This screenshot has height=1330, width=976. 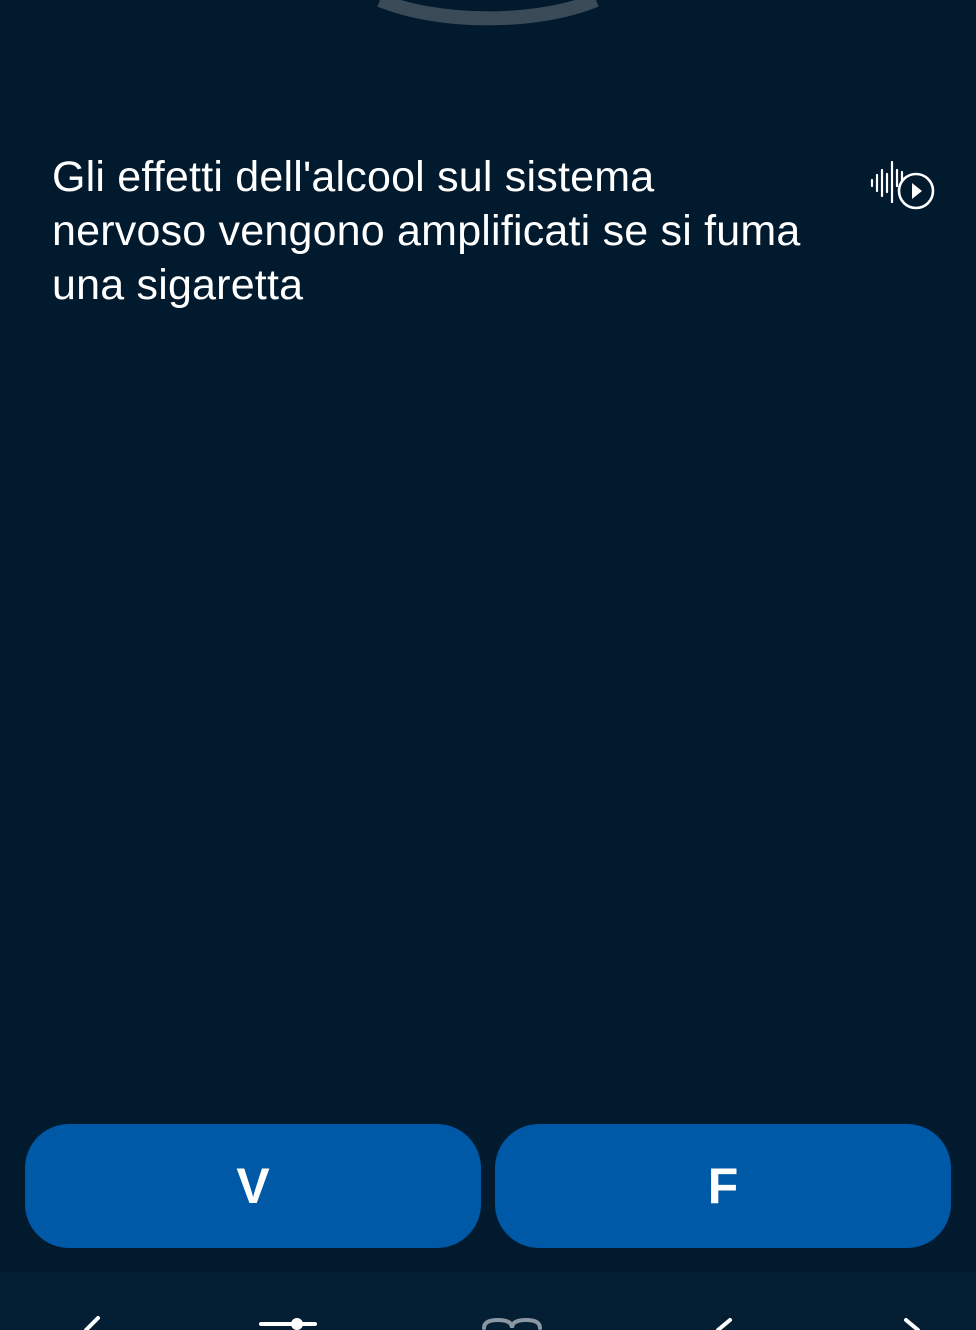 What do you see at coordinates (723, 1186) in the screenshot?
I see `false-button: F` at bounding box center [723, 1186].